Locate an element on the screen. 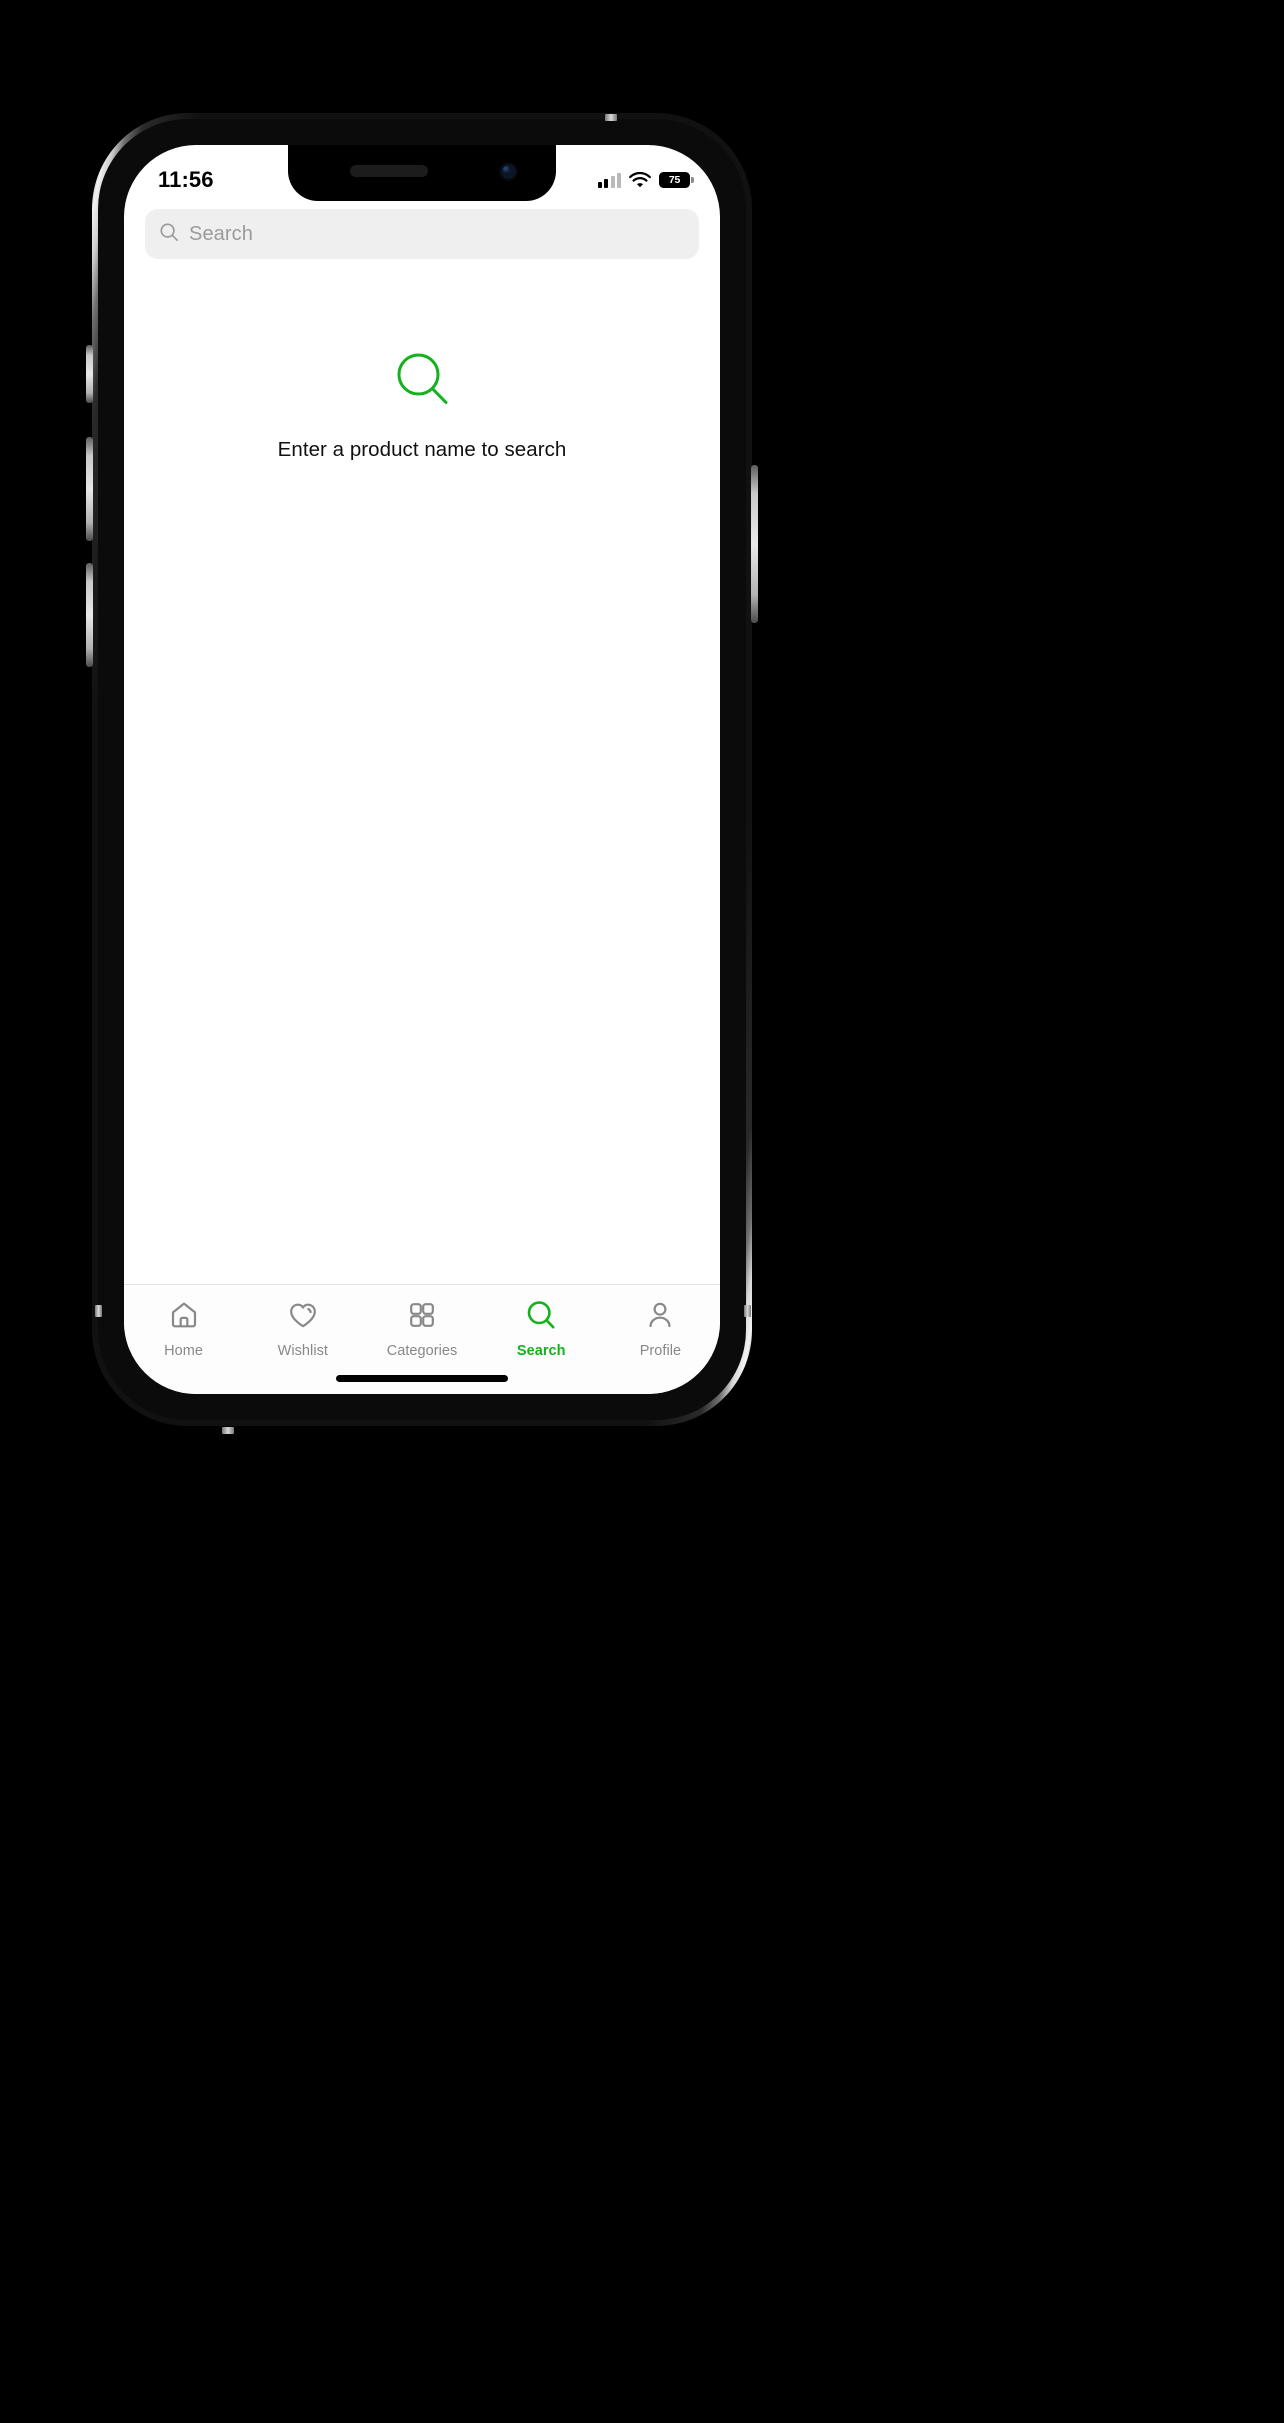 This screenshot has height=2423, width=1284. wifi-icon is located at coordinates (640, 179).